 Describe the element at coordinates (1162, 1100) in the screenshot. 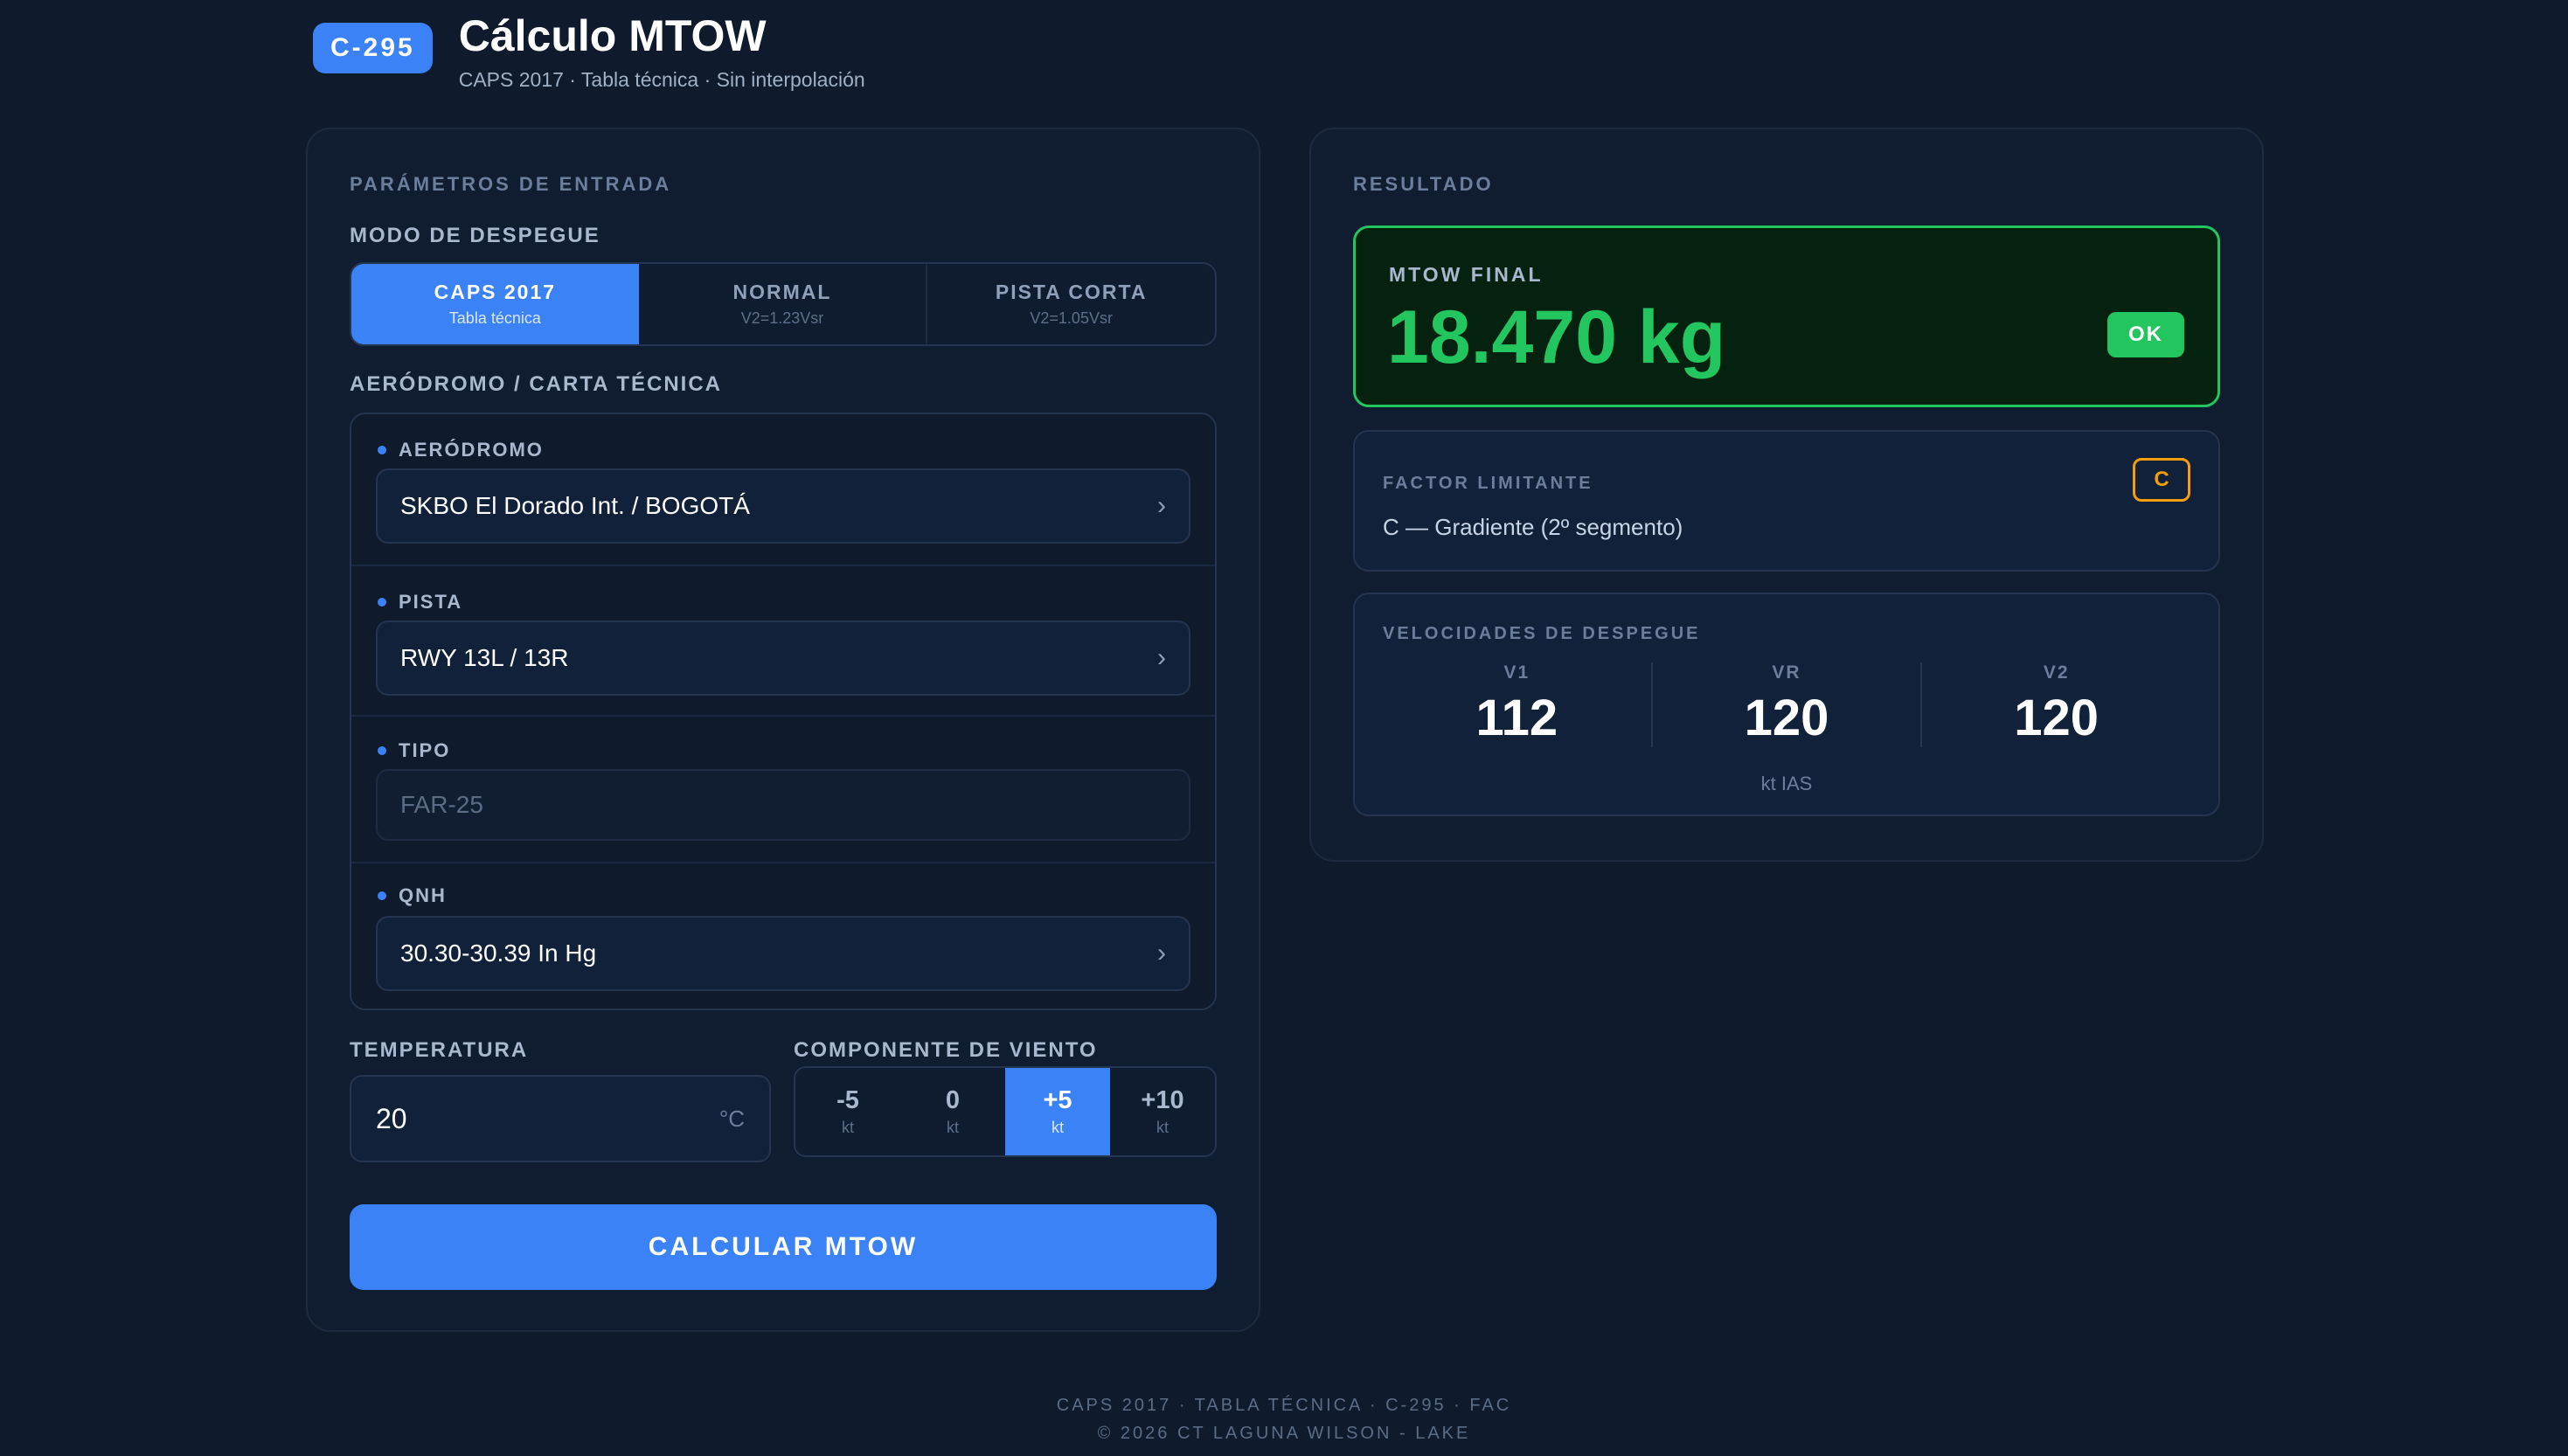

I see `wind-option-value: +10` at that location.